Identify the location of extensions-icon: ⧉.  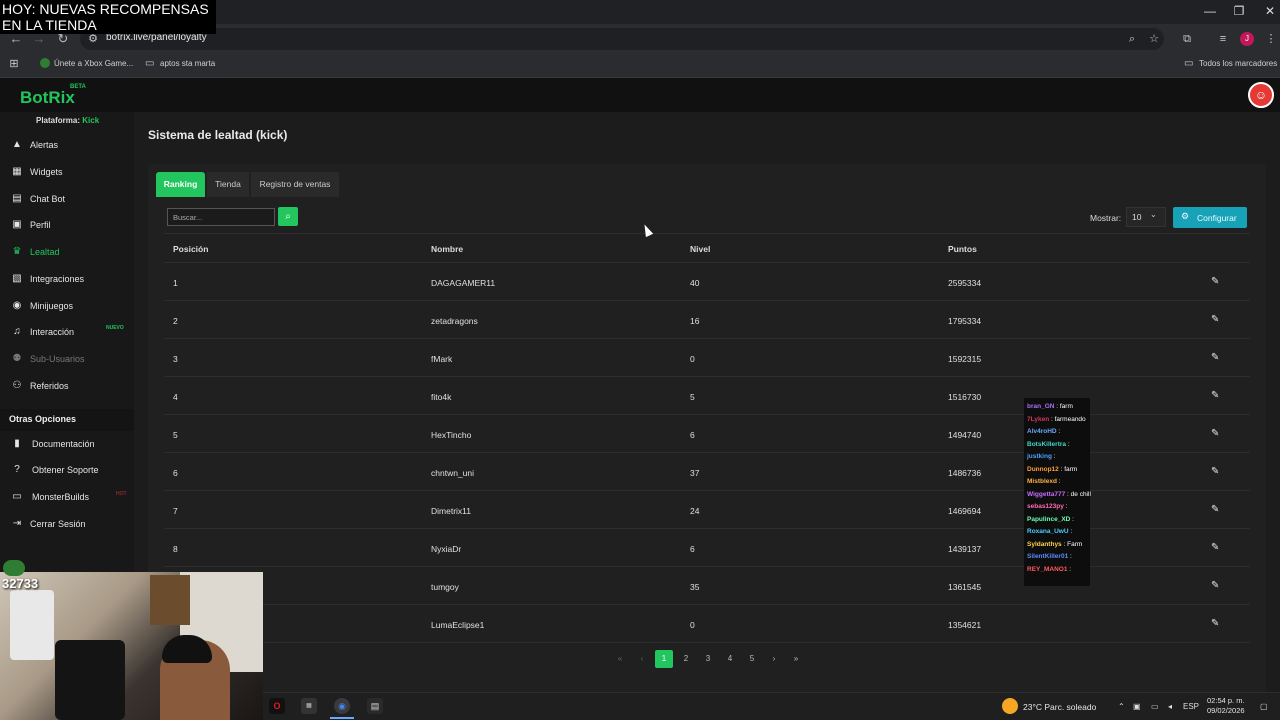
(1187, 39).